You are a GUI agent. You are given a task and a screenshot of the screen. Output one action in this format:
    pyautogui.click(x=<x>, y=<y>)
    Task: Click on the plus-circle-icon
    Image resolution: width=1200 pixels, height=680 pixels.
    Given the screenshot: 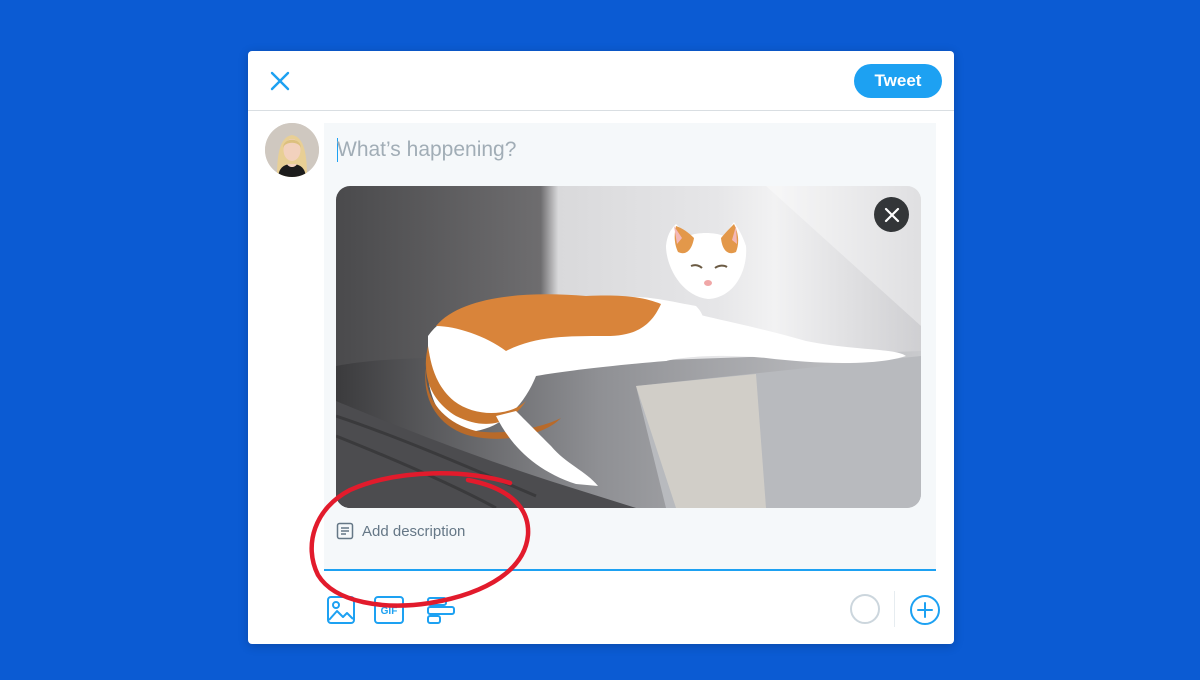 What is the action you would take?
    pyautogui.click(x=925, y=610)
    